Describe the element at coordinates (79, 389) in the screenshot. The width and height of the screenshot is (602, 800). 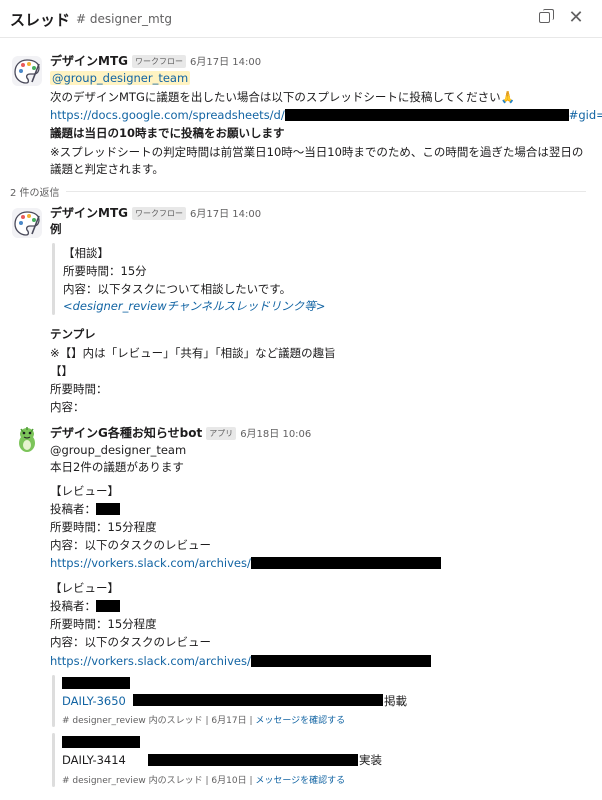
I see `template-time: 所要時間：` at that location.